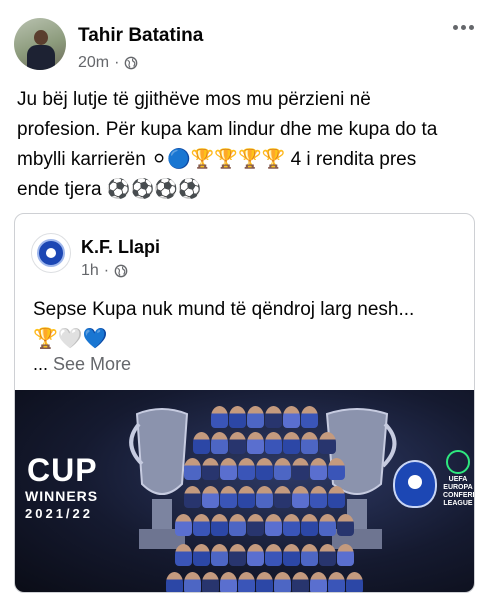  Describe the element at coordinates (92, 364) in the screenshot. I see `see-more-link: See More` at that location.